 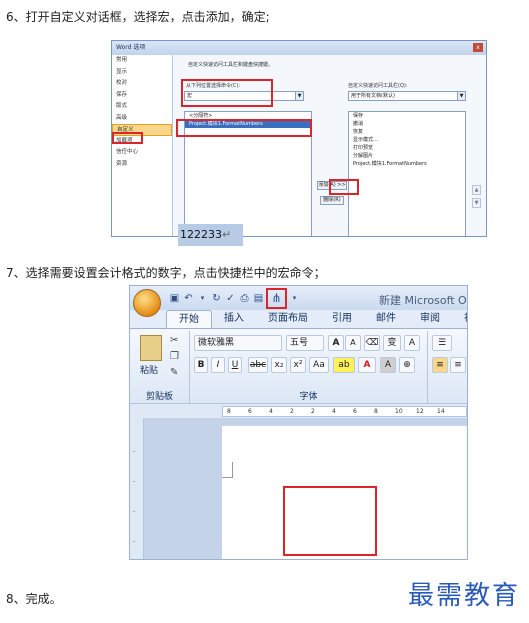 What do you see at coordinates (174, 372) in the screenshot?
I see `format-painter-icon: ✎` at bounding box center [174, 372].